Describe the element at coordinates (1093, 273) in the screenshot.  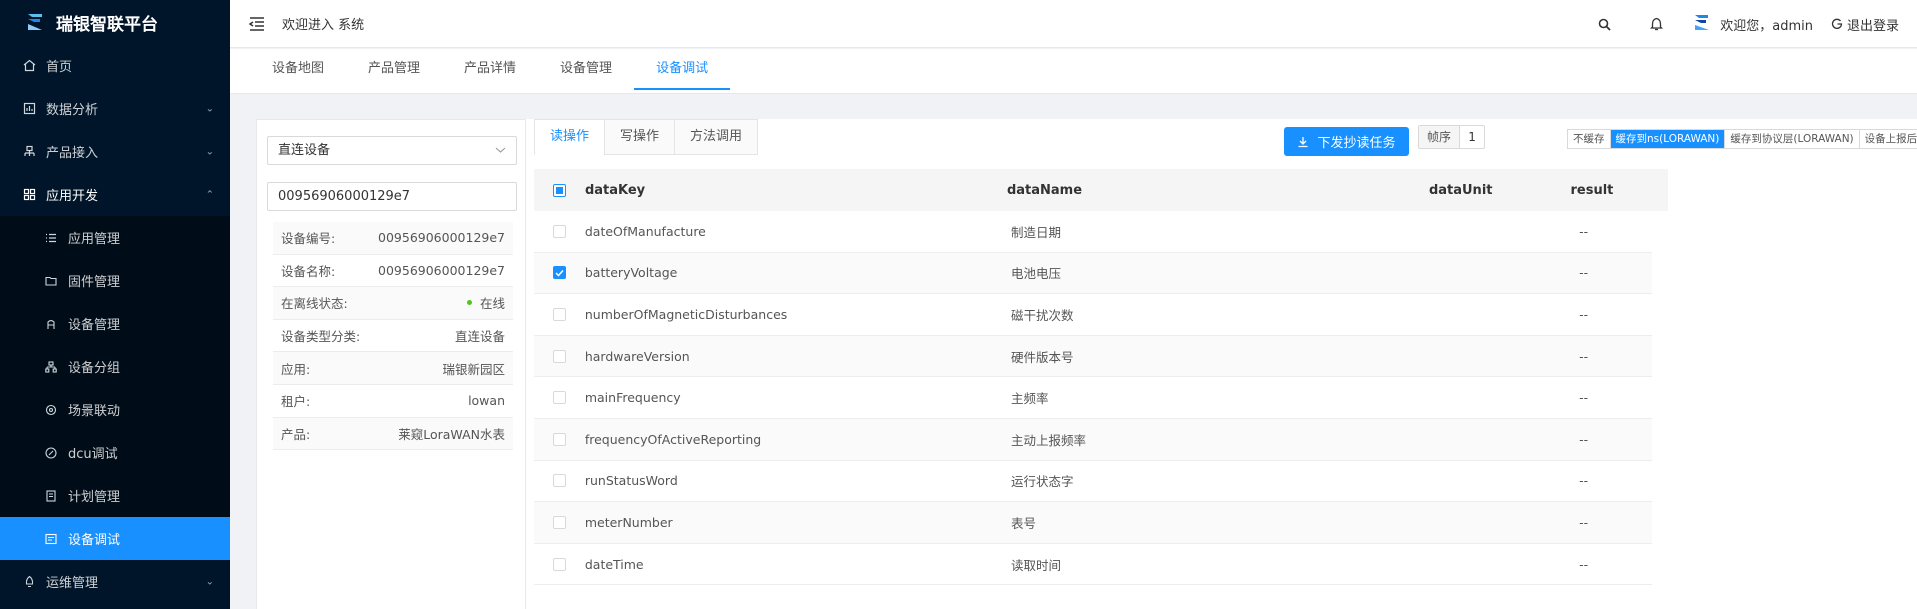
I see `table-row: batteryVoltage 电池电压 --` at that location.